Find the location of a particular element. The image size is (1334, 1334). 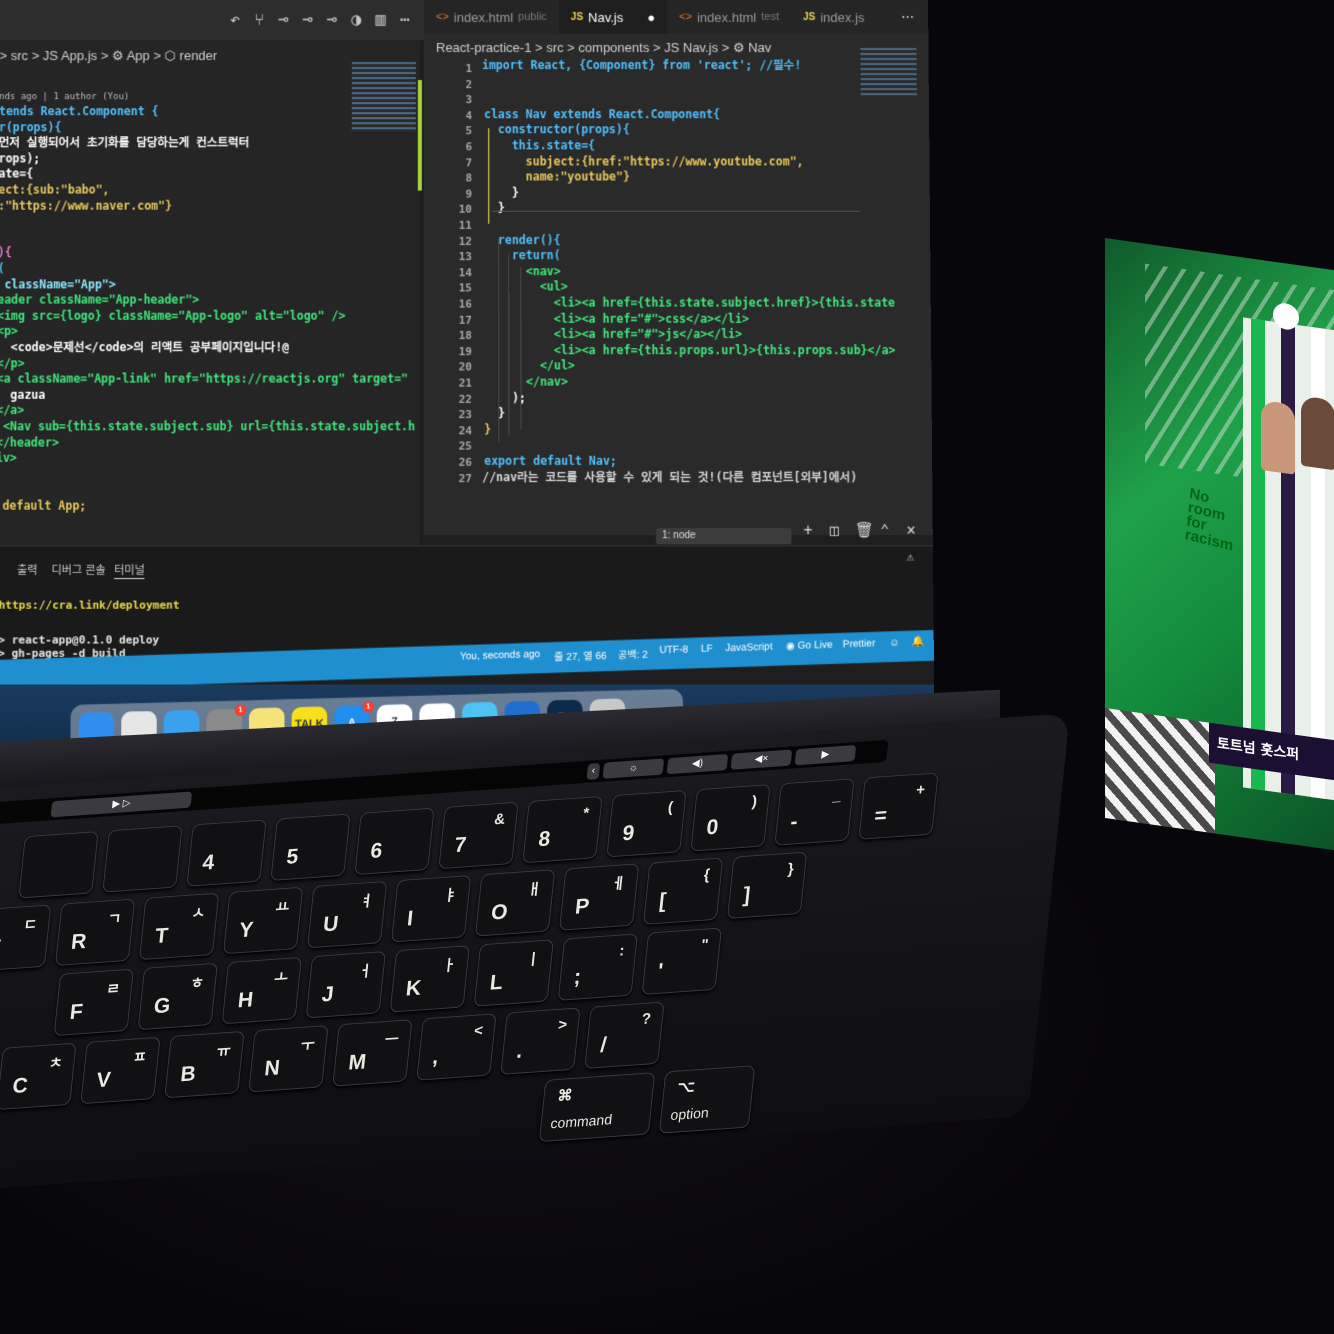

timeline-icon: ◑ is located at coordinates (356, 20).